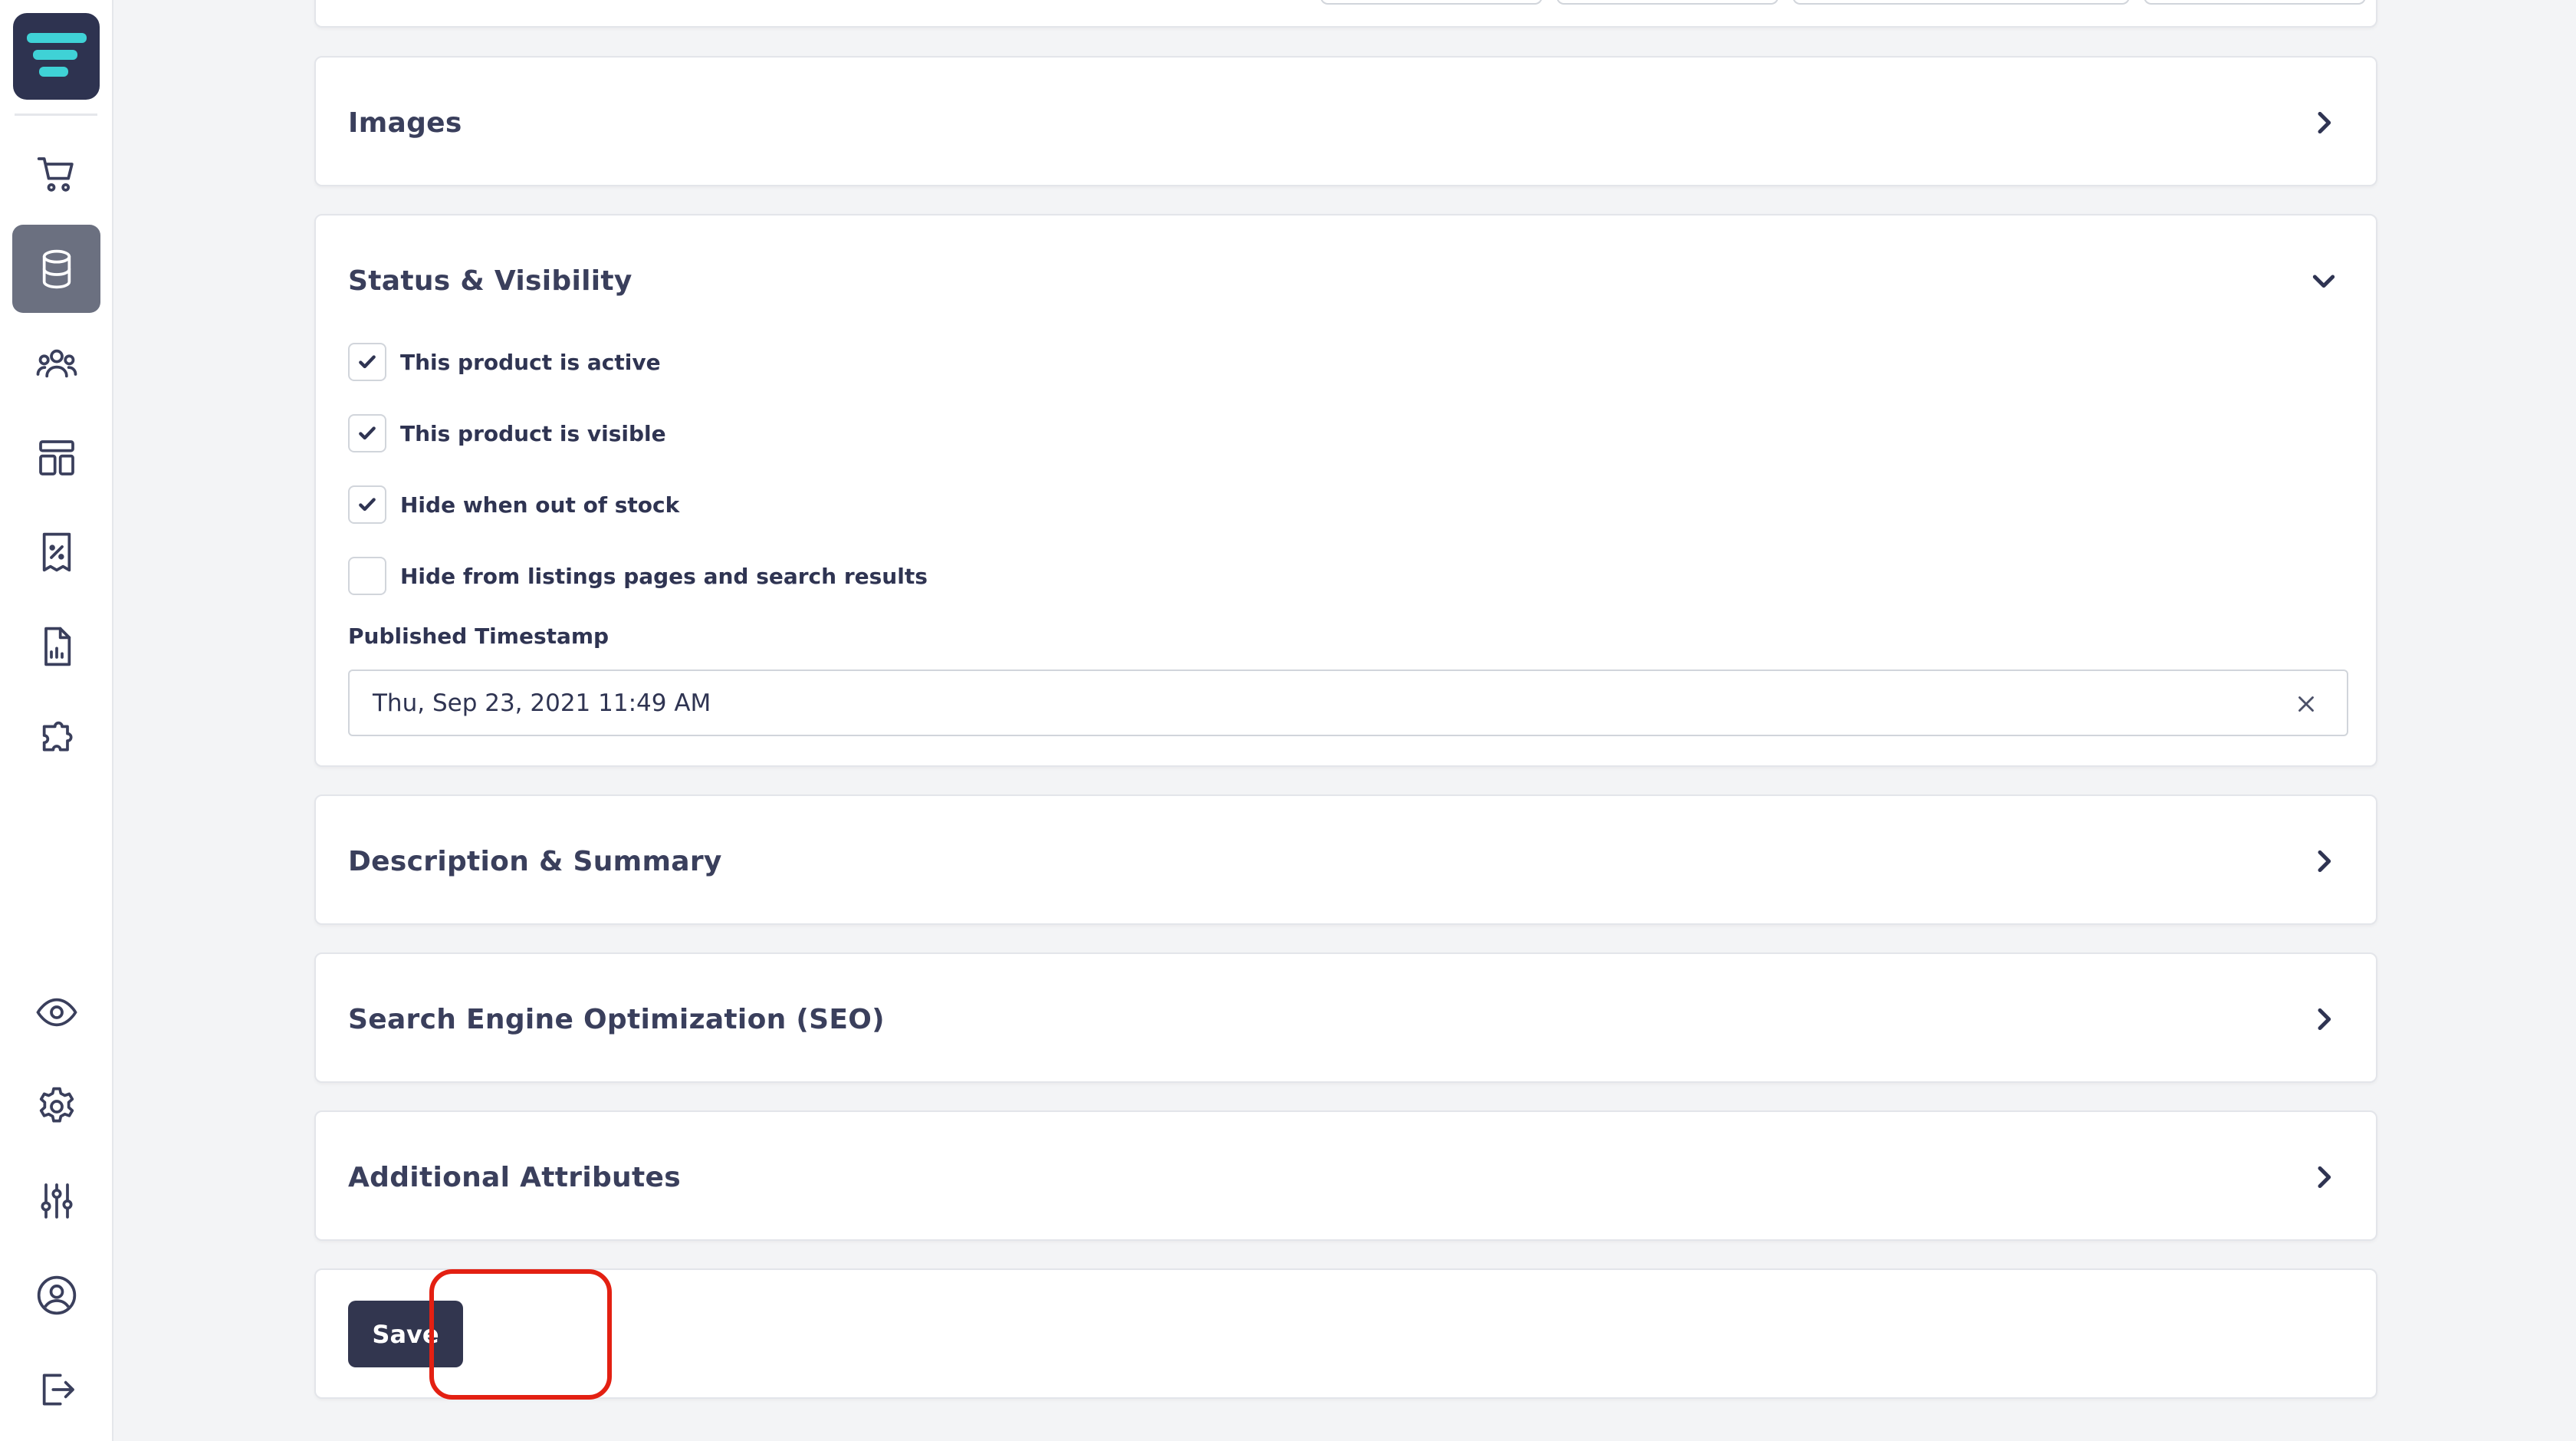 Image resolution: width=2576 pixels, height=1441 pixels. I want to click on checkbox-row-active: This product is active, so click(505, 362).